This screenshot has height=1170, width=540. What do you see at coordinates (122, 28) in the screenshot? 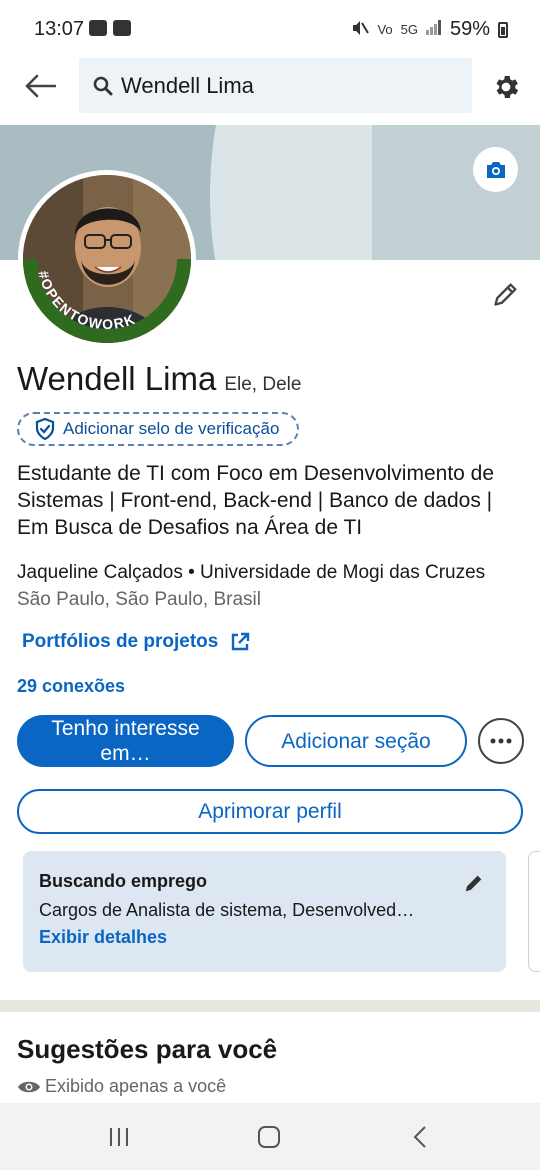
I see `youtube-icon` at bounding box center [122, 28].